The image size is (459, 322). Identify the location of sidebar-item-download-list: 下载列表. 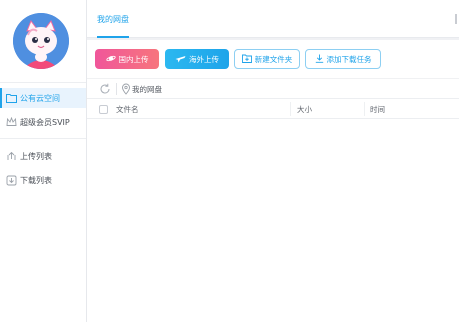
(43, 180).